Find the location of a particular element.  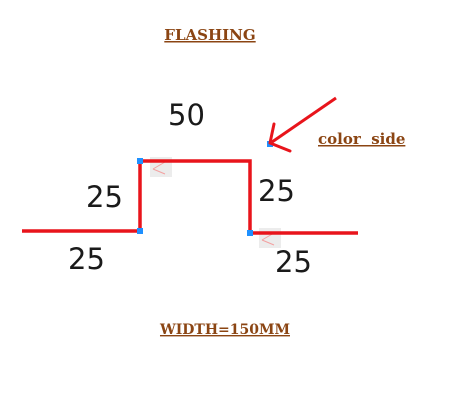

dimension-left-rise: 25 is located at coordinates (104, 197).